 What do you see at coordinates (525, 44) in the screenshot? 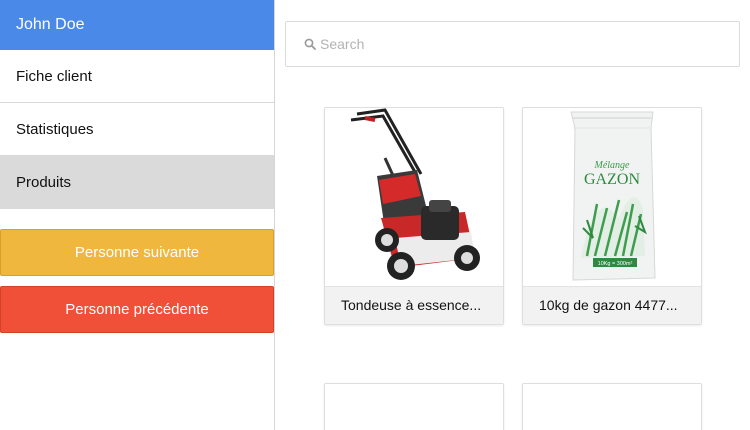
I see `search-input` at bounding box center [525, 44].